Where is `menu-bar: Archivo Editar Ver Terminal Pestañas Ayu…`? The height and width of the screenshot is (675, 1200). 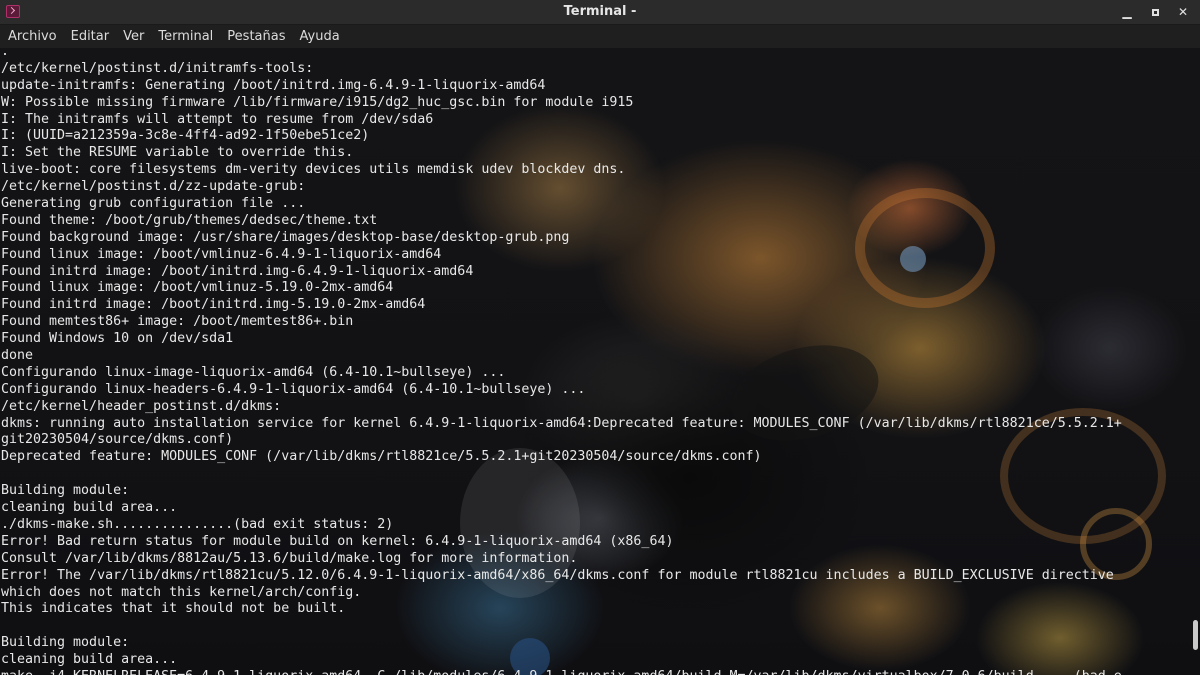
menu-bar: Archivo Editar Ver Terminal Pestañas Ayu… is located at coordinates (600, 36).